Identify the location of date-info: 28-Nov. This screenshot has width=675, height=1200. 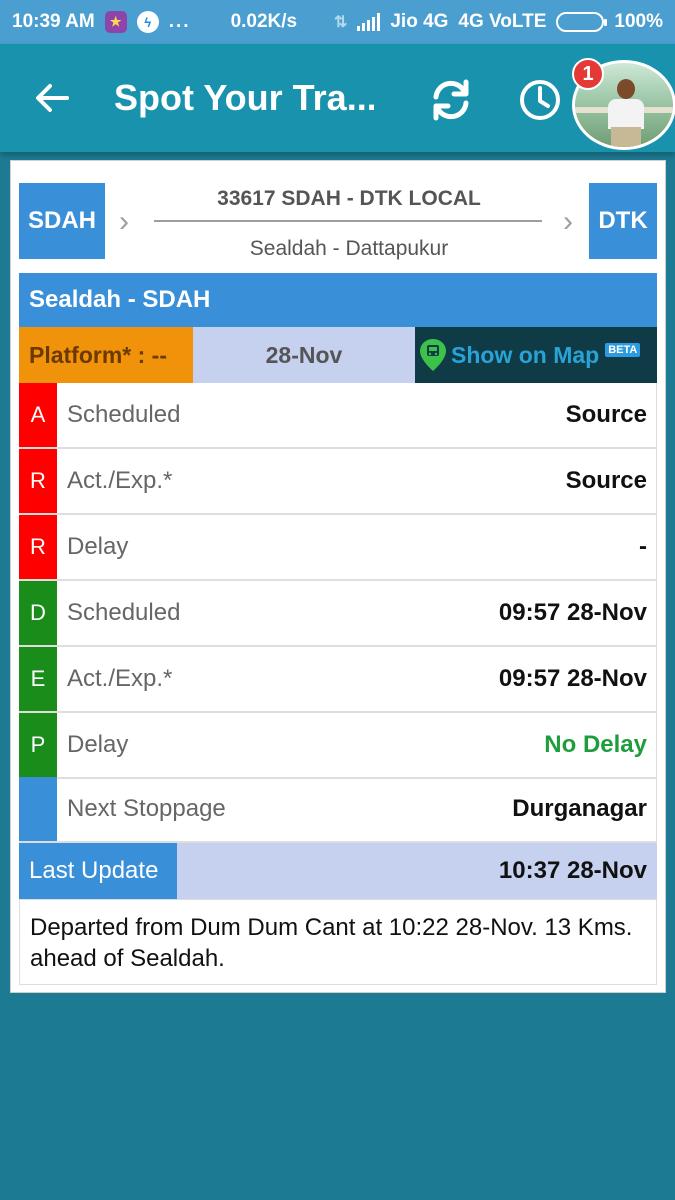
(304, 355).